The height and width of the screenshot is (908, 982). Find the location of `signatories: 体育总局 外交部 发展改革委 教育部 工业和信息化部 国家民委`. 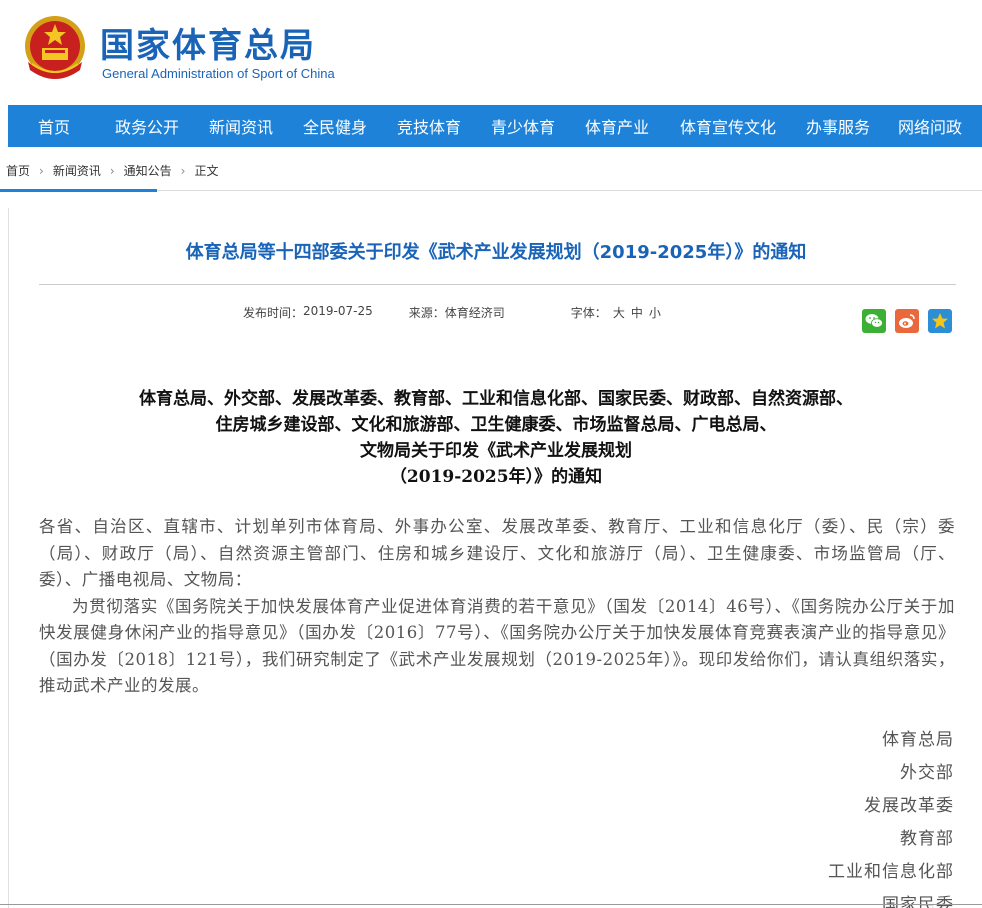

signatories: 体育总局 外交部 发展改革委 教育部 工业和信息化部 国家民委 is located at coordinates (891, 816).